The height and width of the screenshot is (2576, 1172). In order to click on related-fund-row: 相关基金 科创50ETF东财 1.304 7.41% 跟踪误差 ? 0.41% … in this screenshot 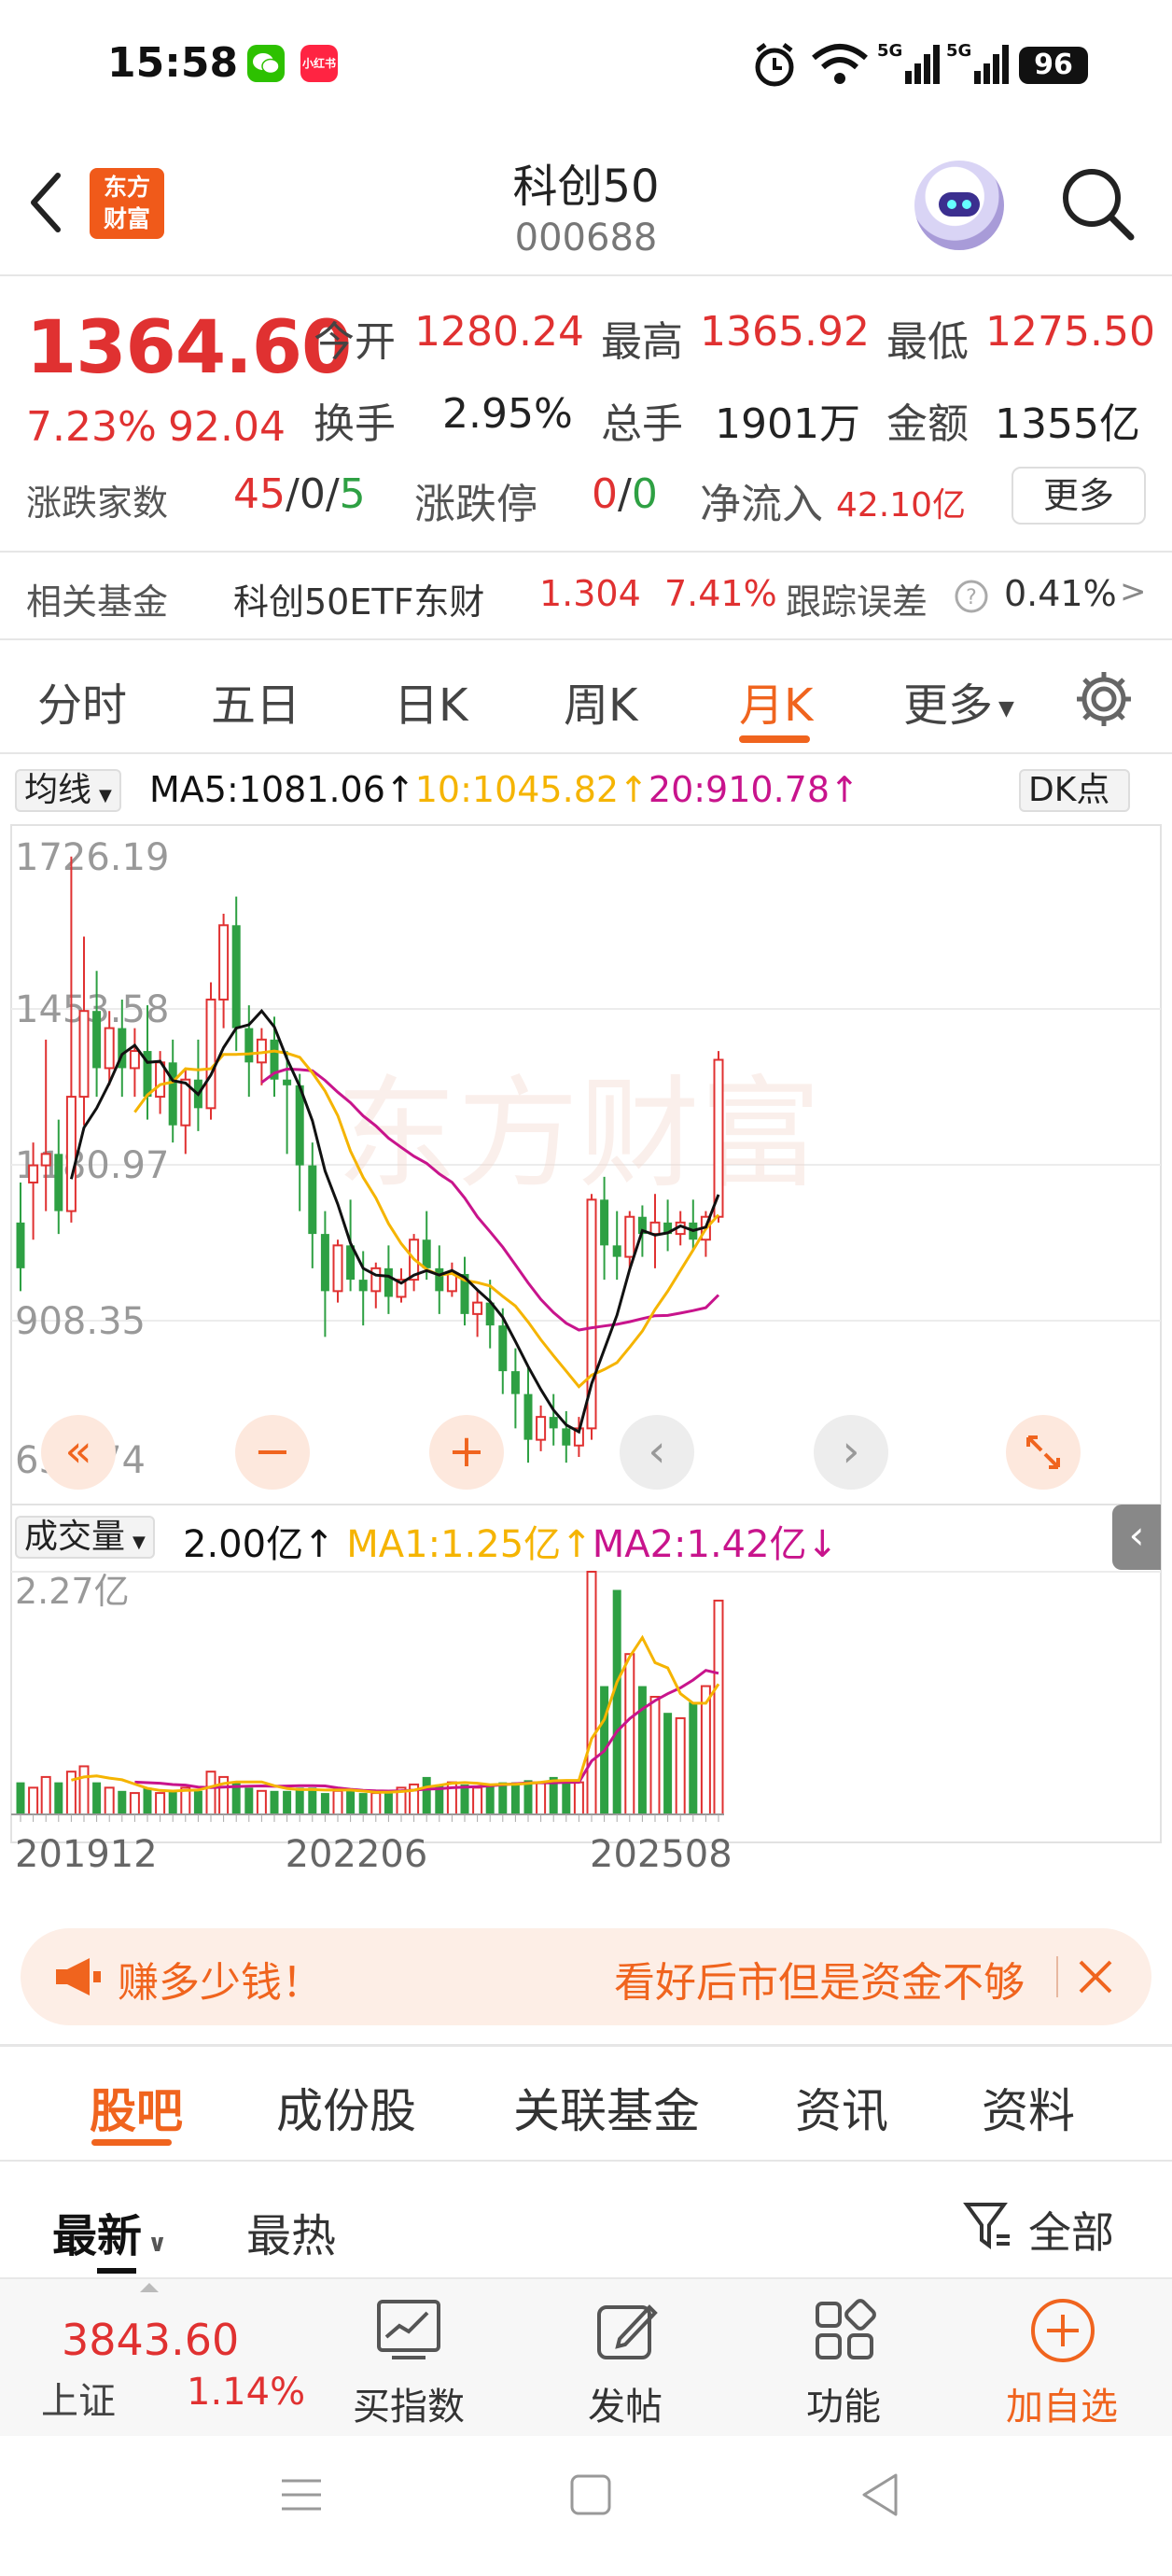, I will do `click(586, 597)`.